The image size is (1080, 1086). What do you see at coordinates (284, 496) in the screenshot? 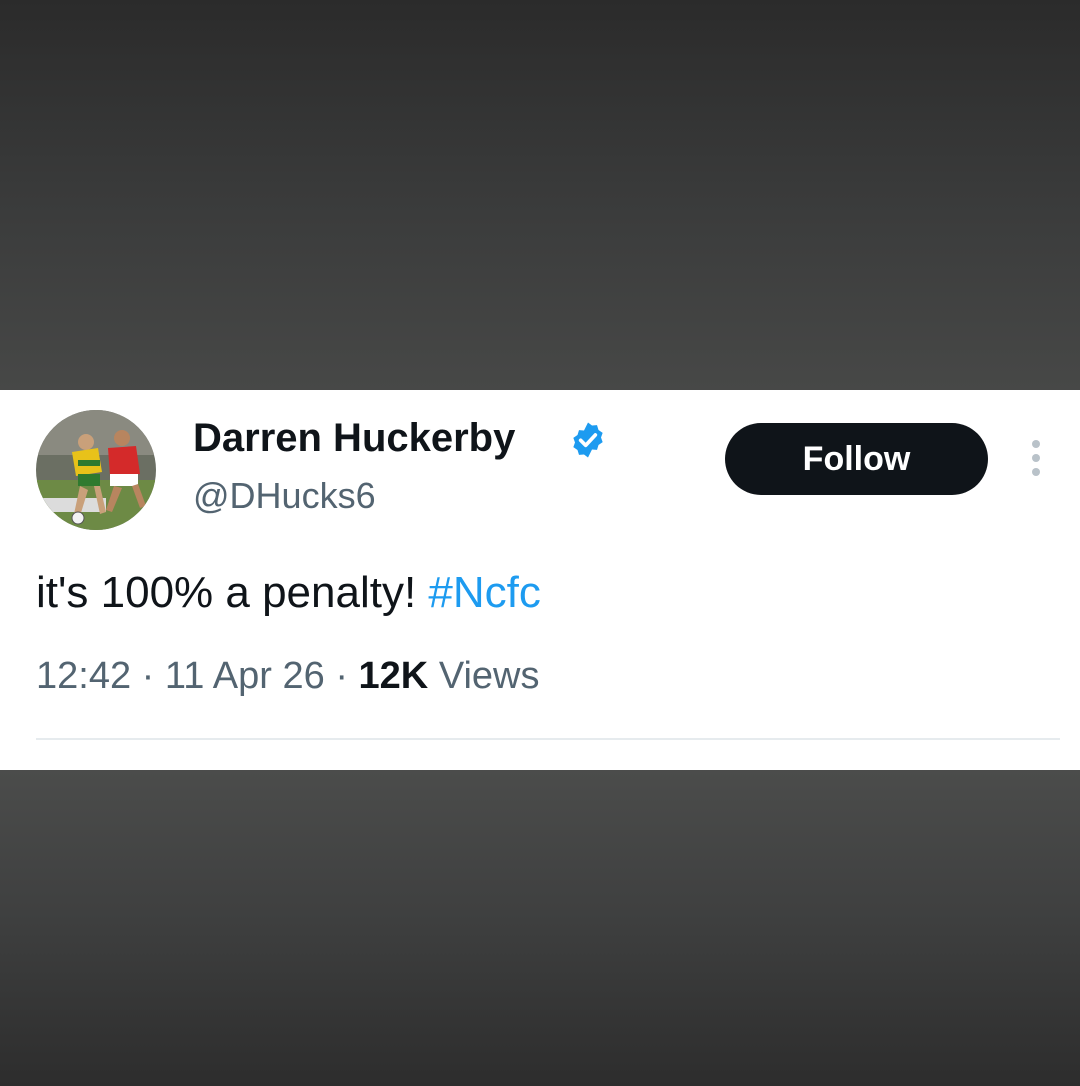
I see `user-handle: @DHucks6` at bounding box center [284, 496].